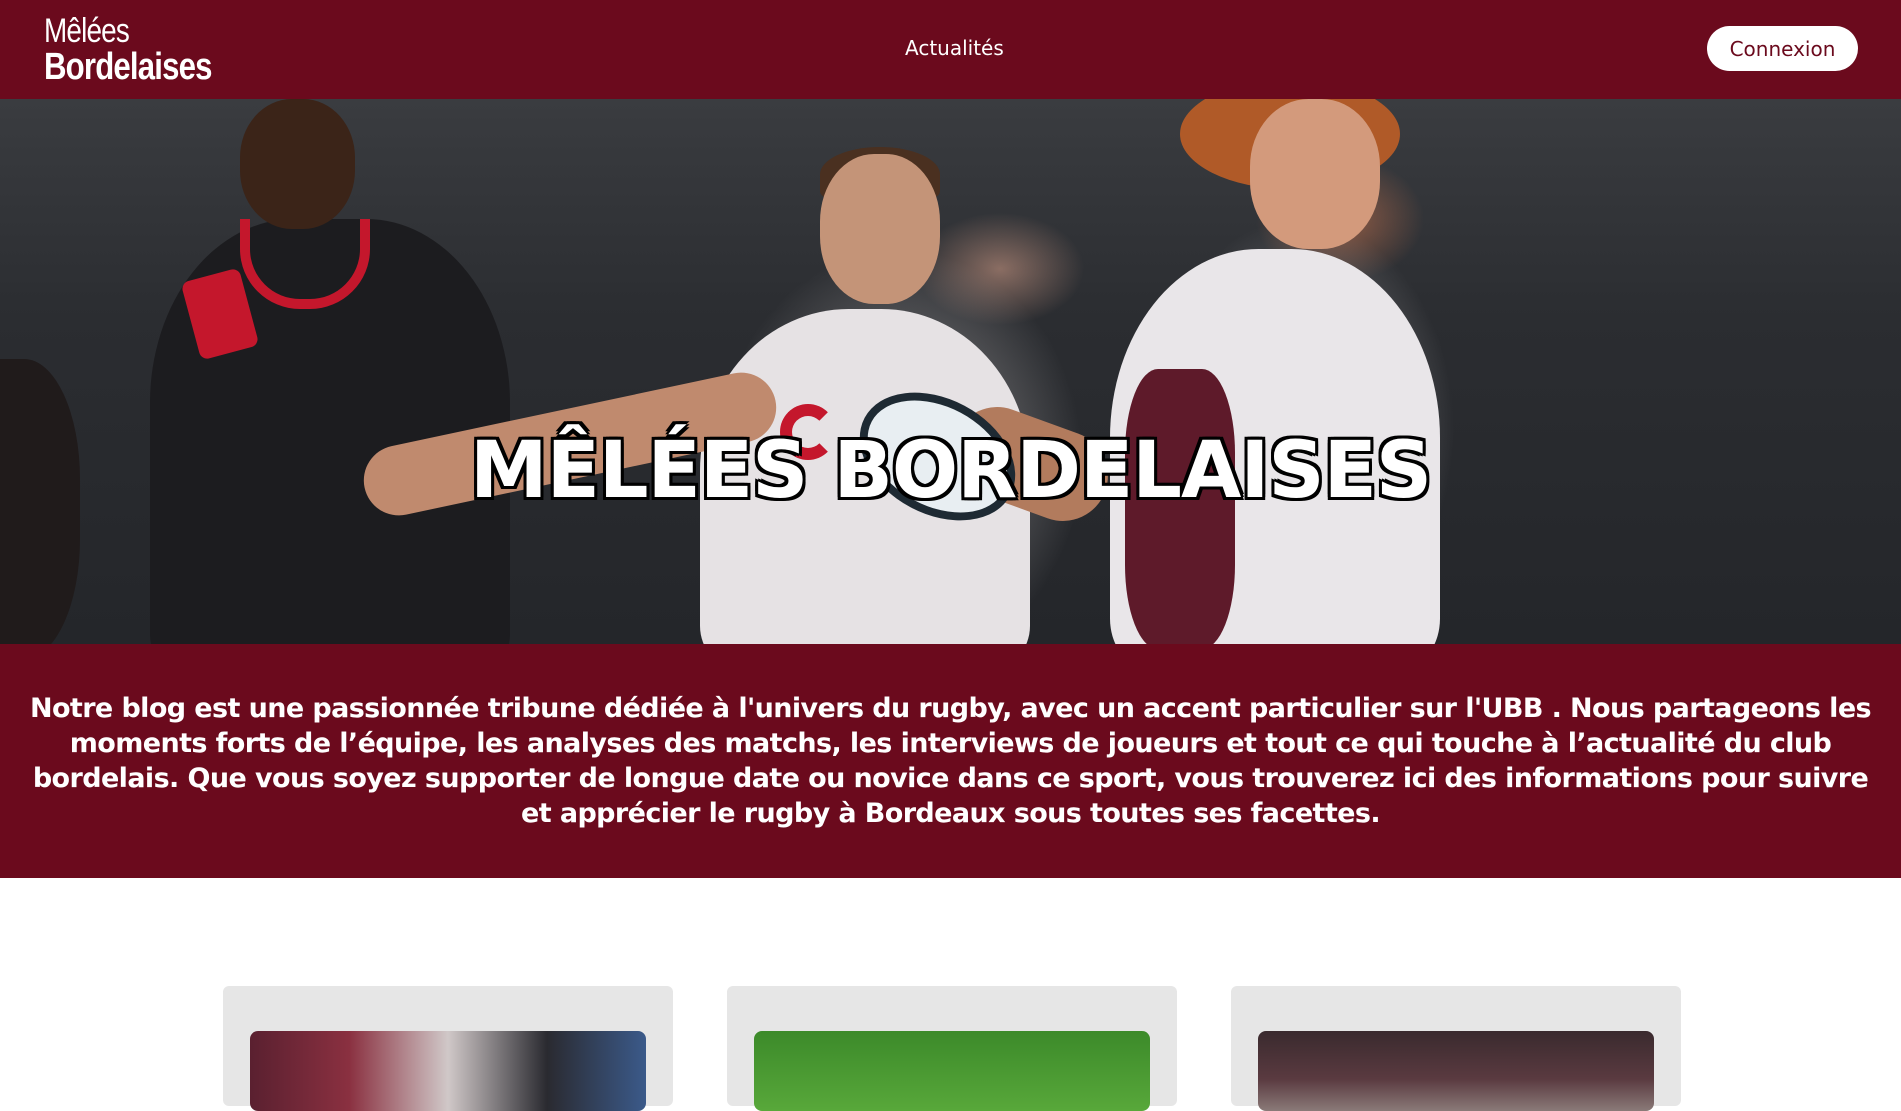  Describe the element at coordinates (128, 67) in the screenshot. I see `logo-line-bottom: Bordelaises` at that location.